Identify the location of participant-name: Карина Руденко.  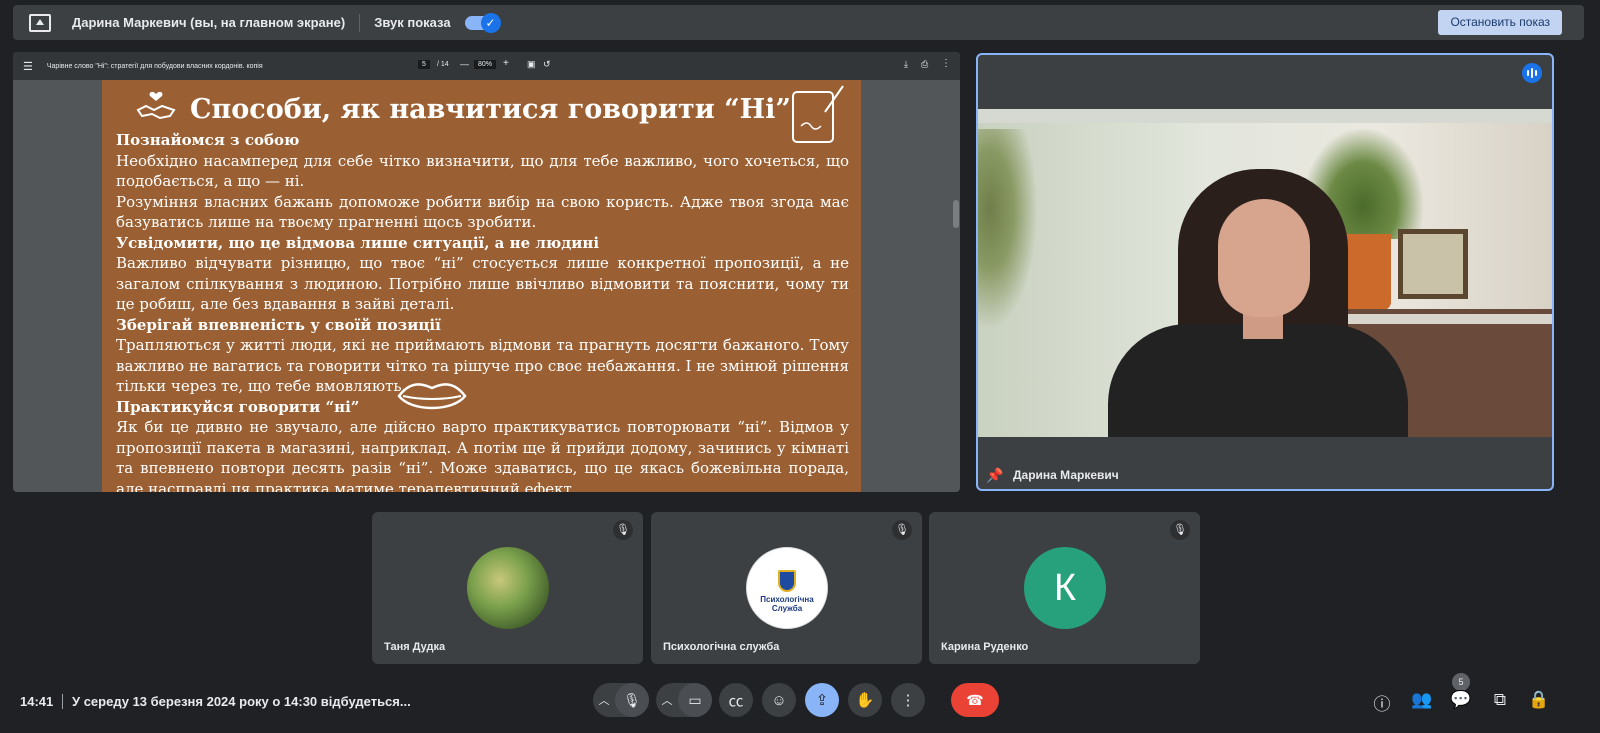
(985, 647).